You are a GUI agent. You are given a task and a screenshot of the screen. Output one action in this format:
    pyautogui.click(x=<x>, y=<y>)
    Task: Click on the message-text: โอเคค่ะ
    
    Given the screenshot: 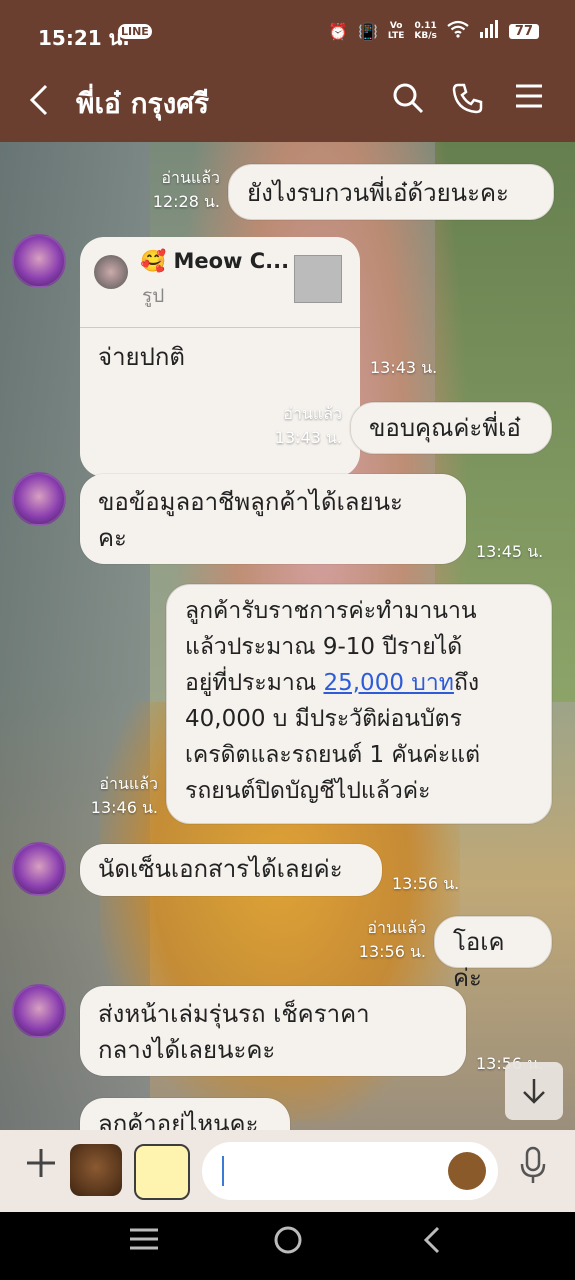 What is the action you would take?
    pyautogui.click(x=479, y=960)
    